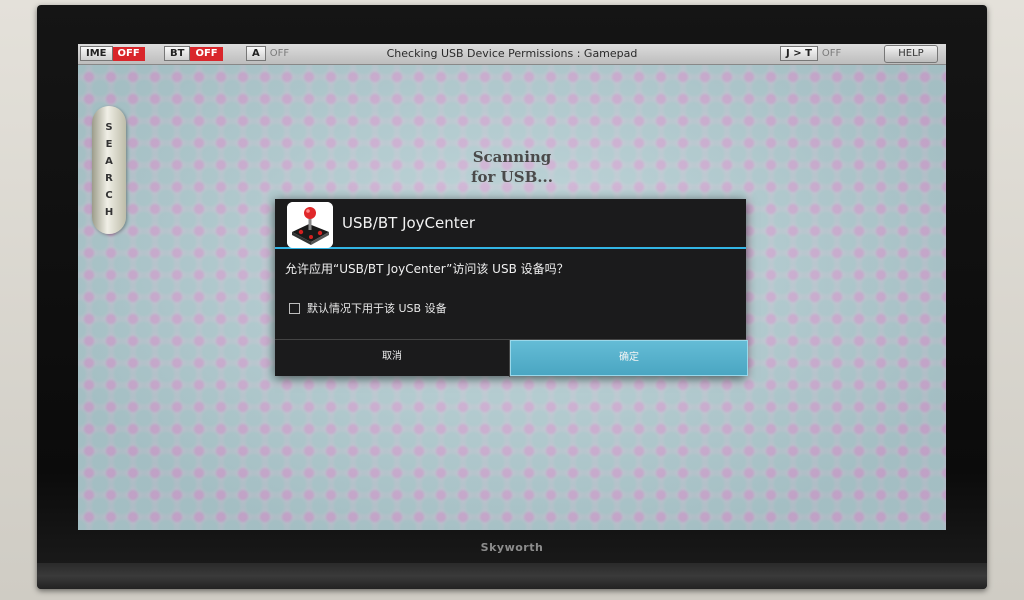 The width and height of the screenshot is (1024, 600). What do you see at coordinates (512, 576) in the screenshot?
I see `tv-stand-strip` at bounding box center [512, 576].